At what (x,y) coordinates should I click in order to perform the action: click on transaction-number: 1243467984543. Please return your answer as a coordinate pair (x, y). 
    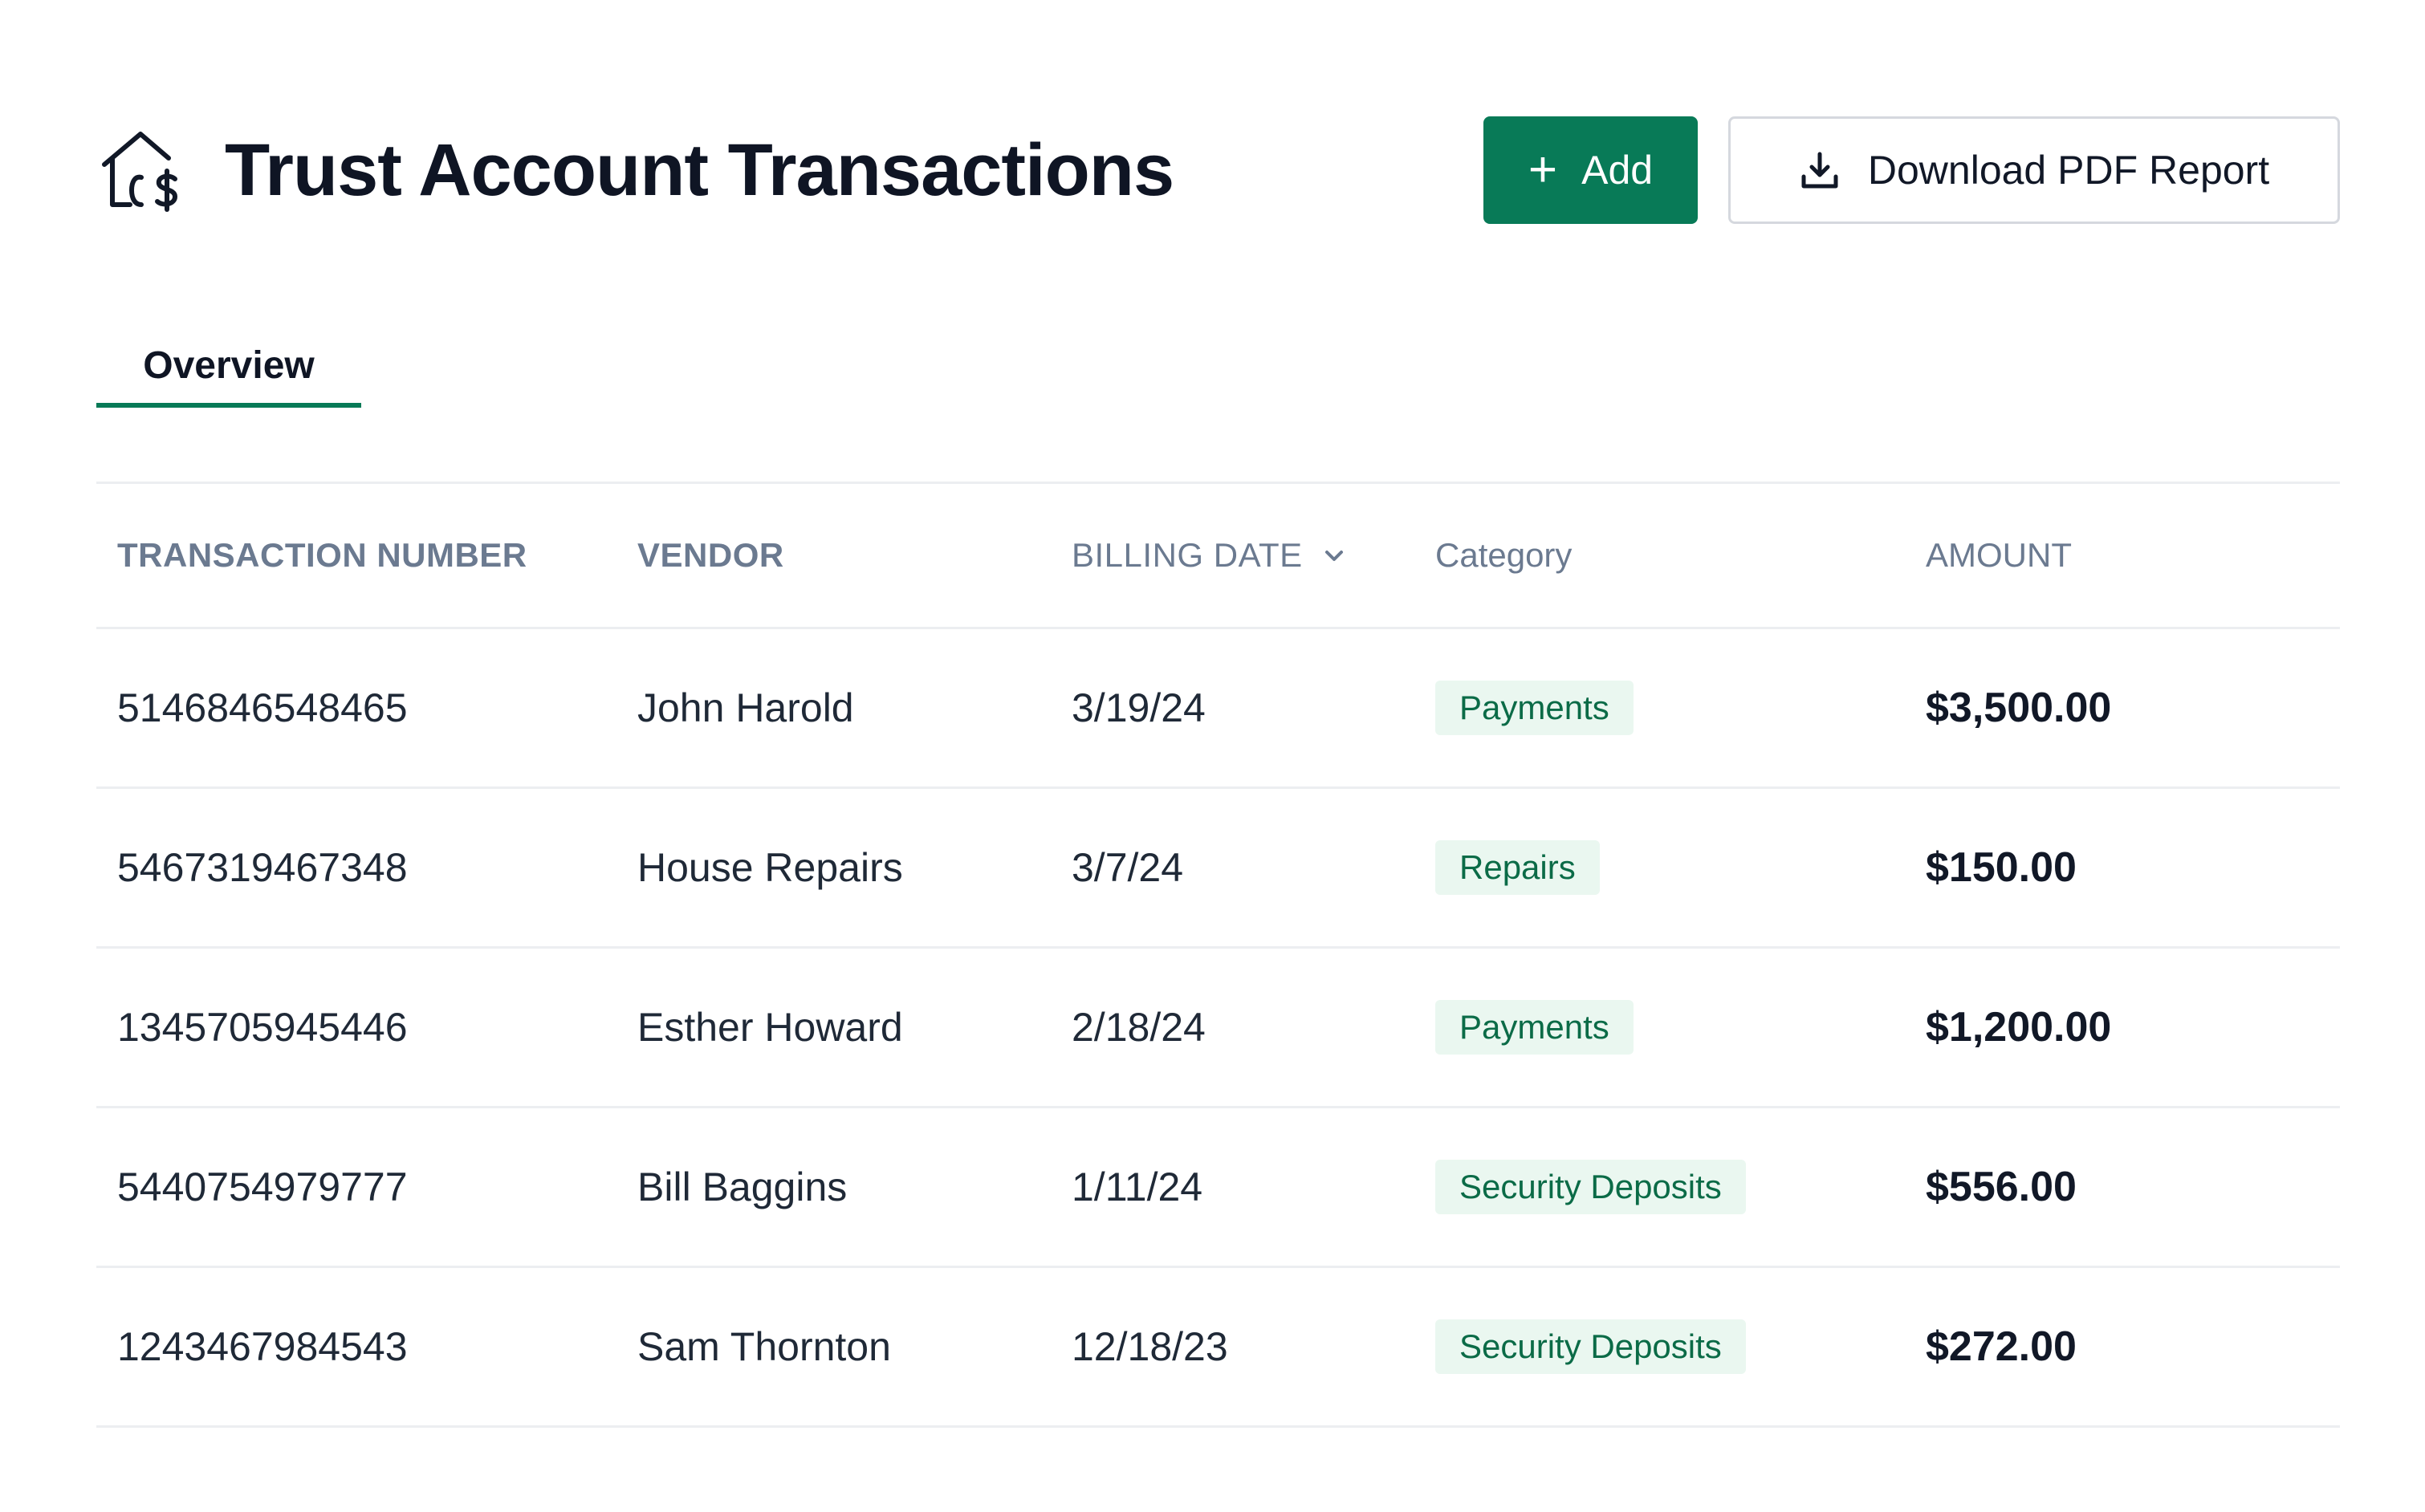
    Looking at the image, I should click on (262, 1346).